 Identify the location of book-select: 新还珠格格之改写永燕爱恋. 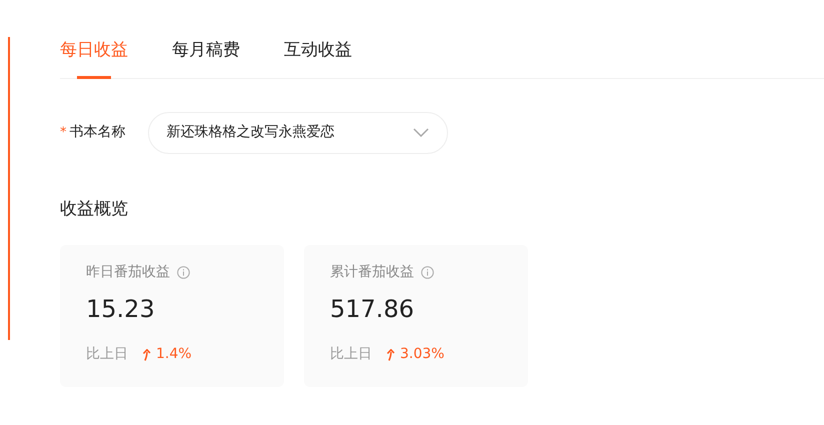
(298, 133).